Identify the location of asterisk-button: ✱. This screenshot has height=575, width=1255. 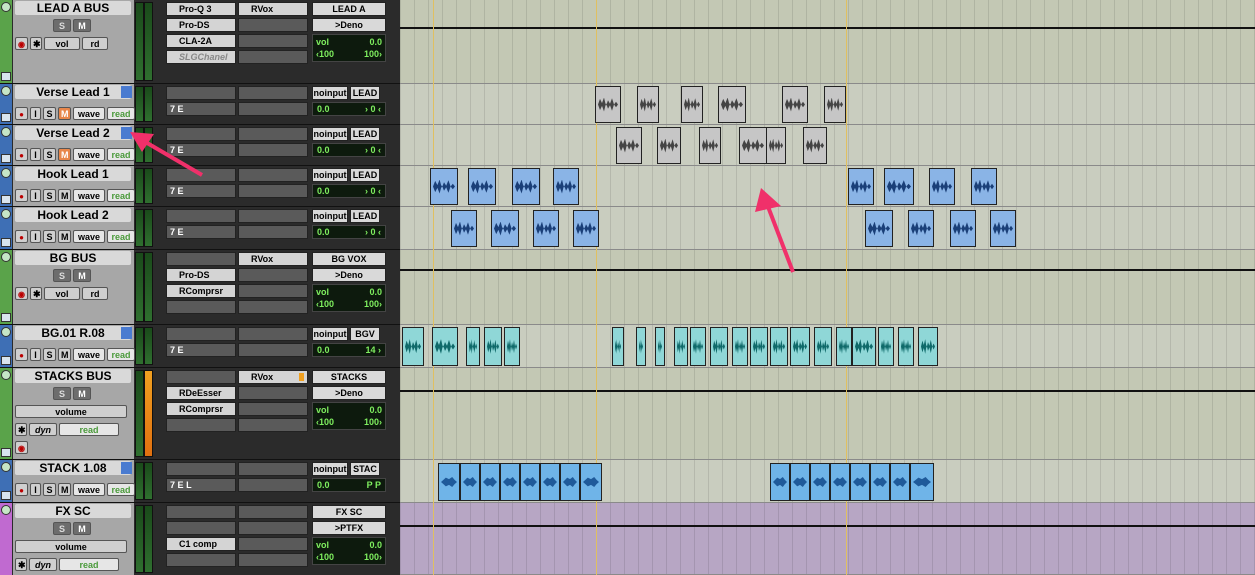
(36, 293).